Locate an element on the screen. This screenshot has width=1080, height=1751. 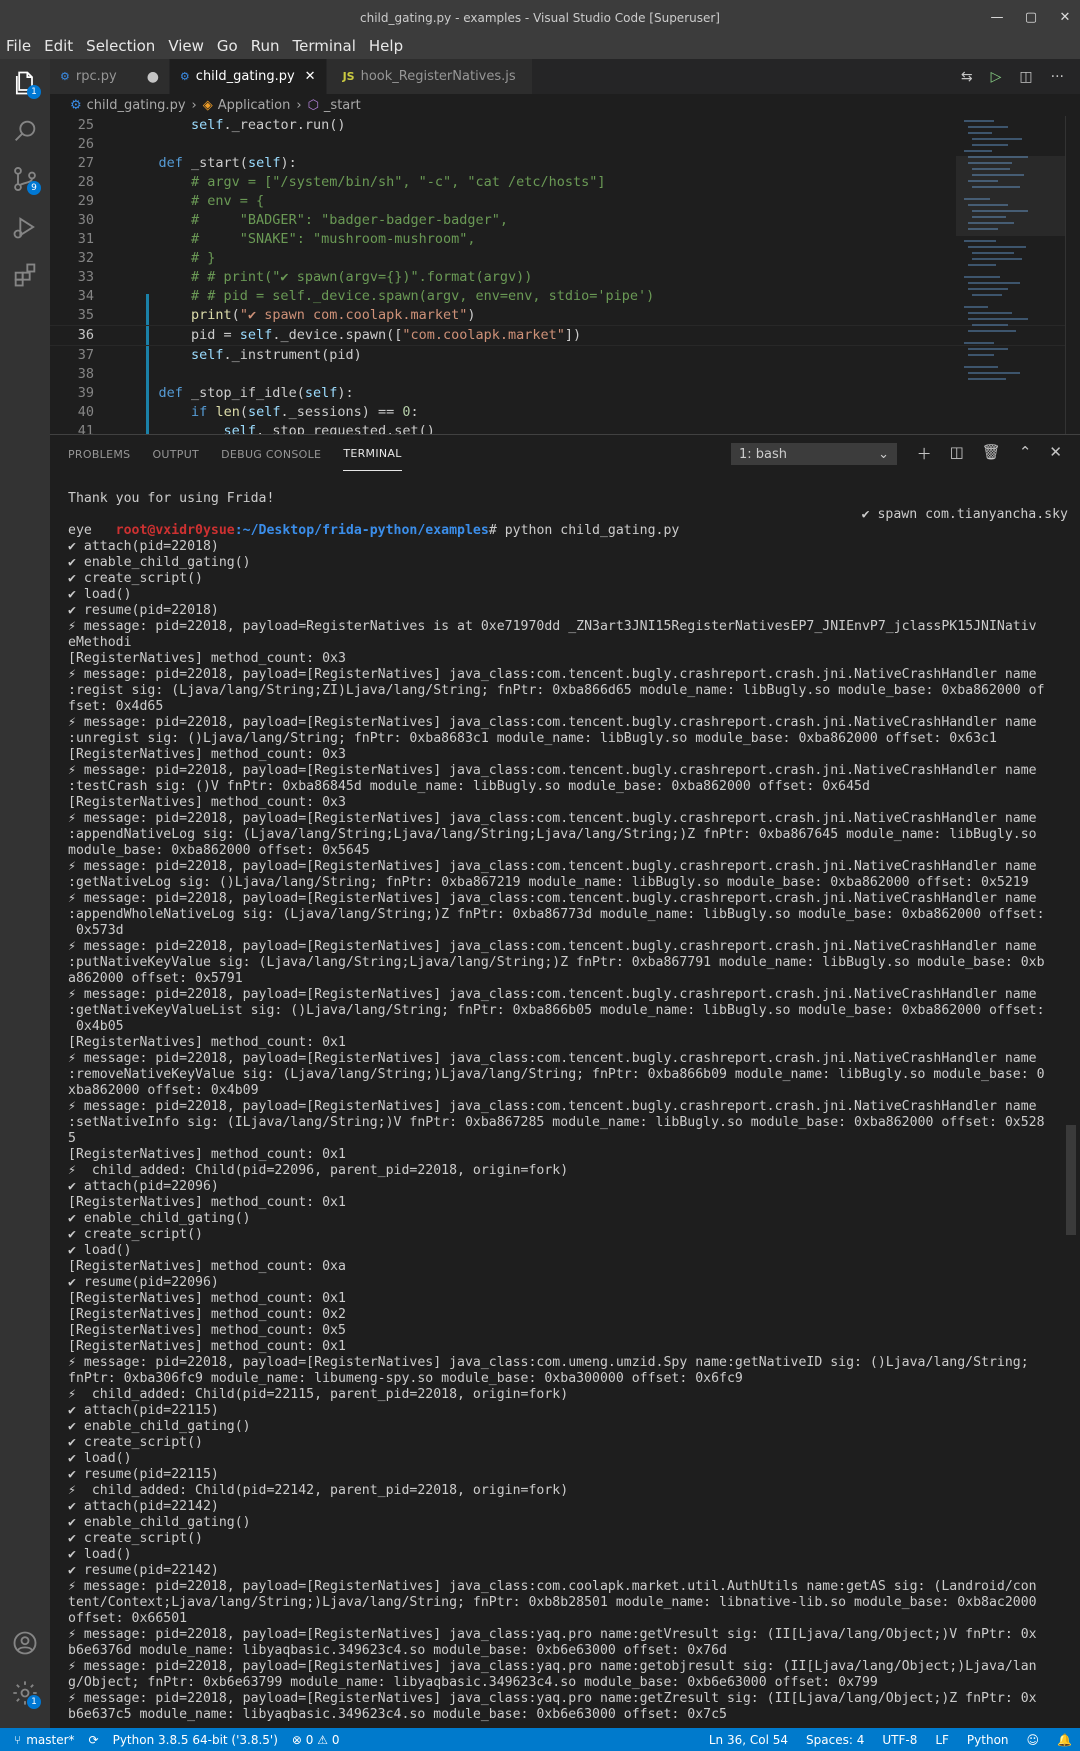
minimize-icon: — is located at coordinates (997, 17).